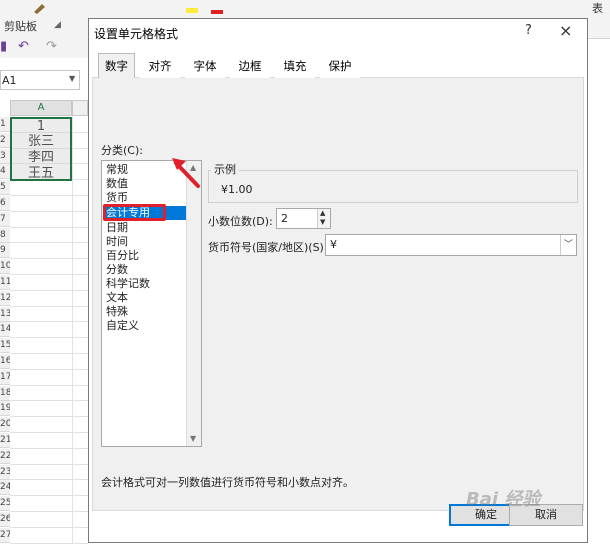  I want to click on category-label: 分类(C):, so click(122, 150).